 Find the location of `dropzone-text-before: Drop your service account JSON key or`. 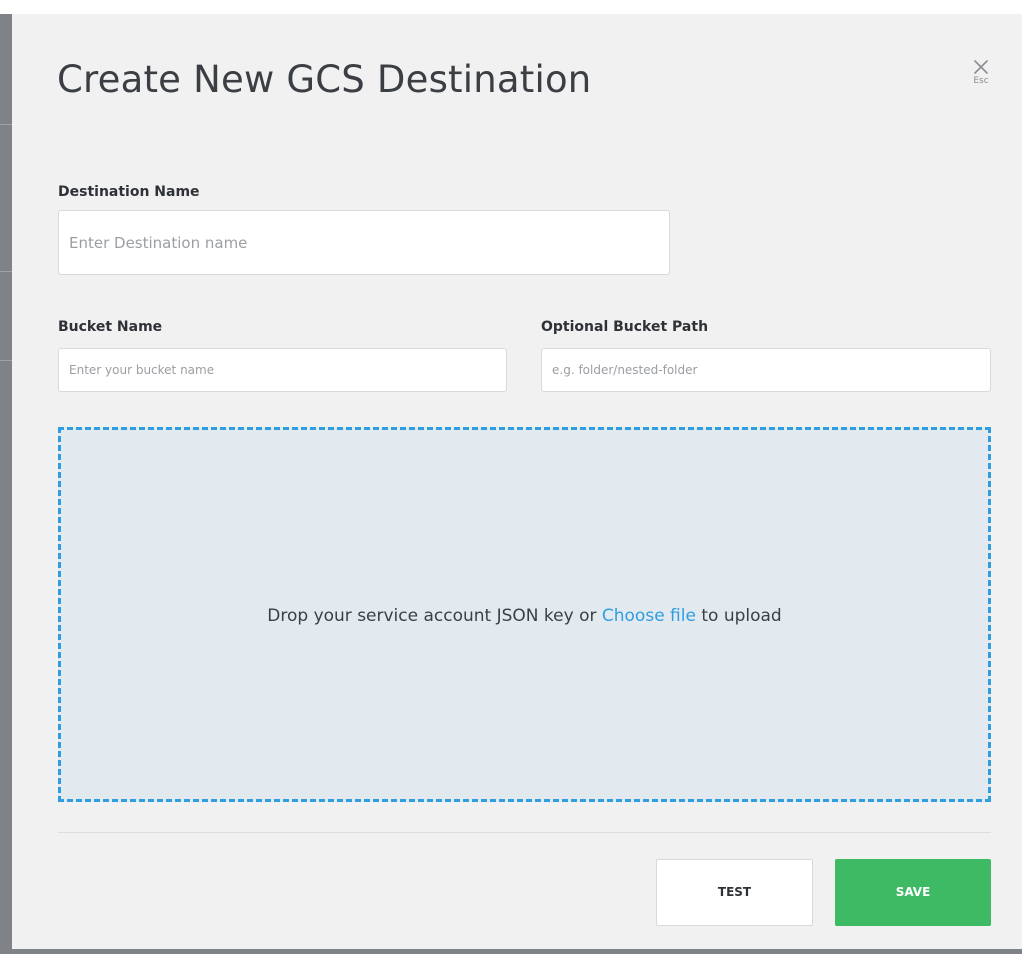

dropzone-text-before: Drop your service account JSON key or is located at coordinates (434, 616).